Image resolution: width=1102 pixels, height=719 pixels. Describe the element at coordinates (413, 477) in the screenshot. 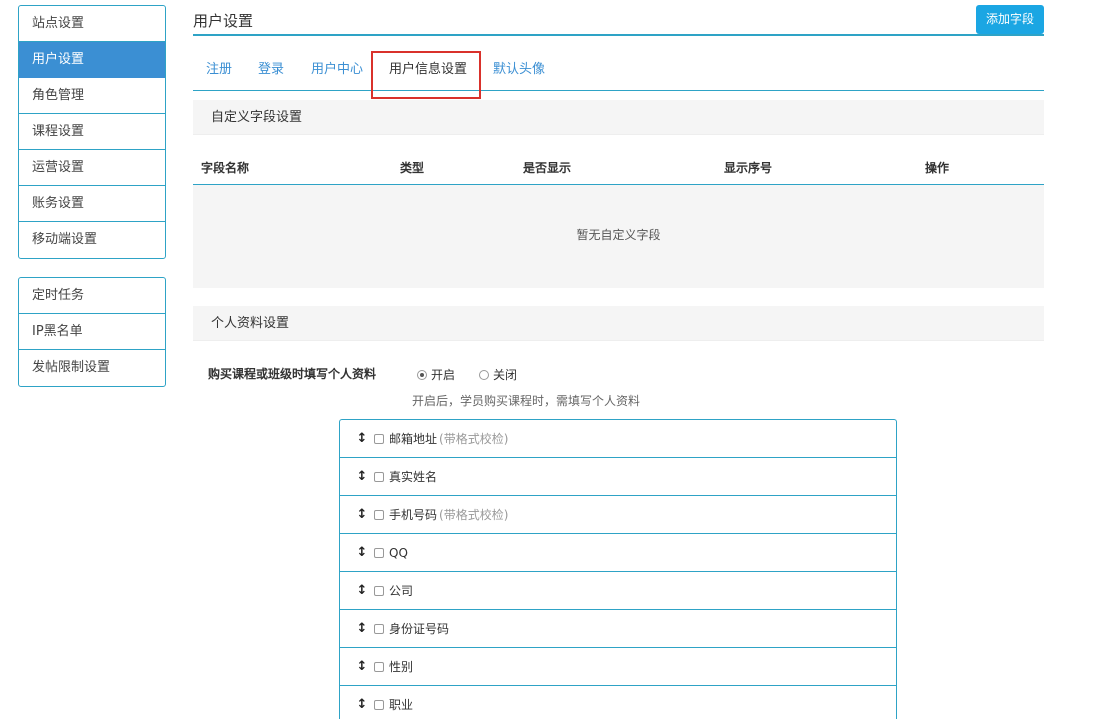

I see `field-label: 真实姓名` at that location.